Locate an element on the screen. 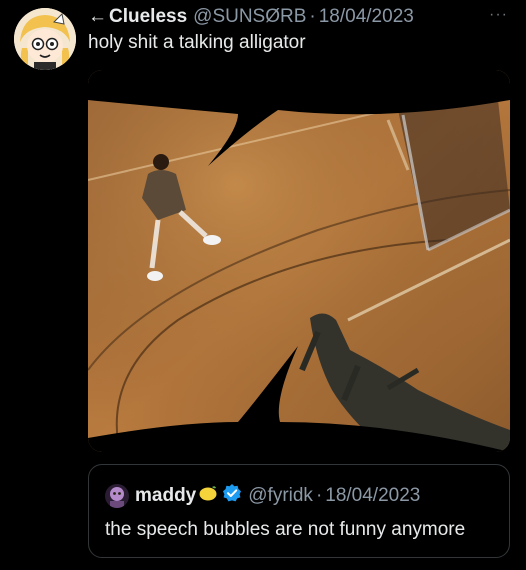 The height and width of the screenshot is (570, 526). lemon-icon is located at coordinates (208, 496).